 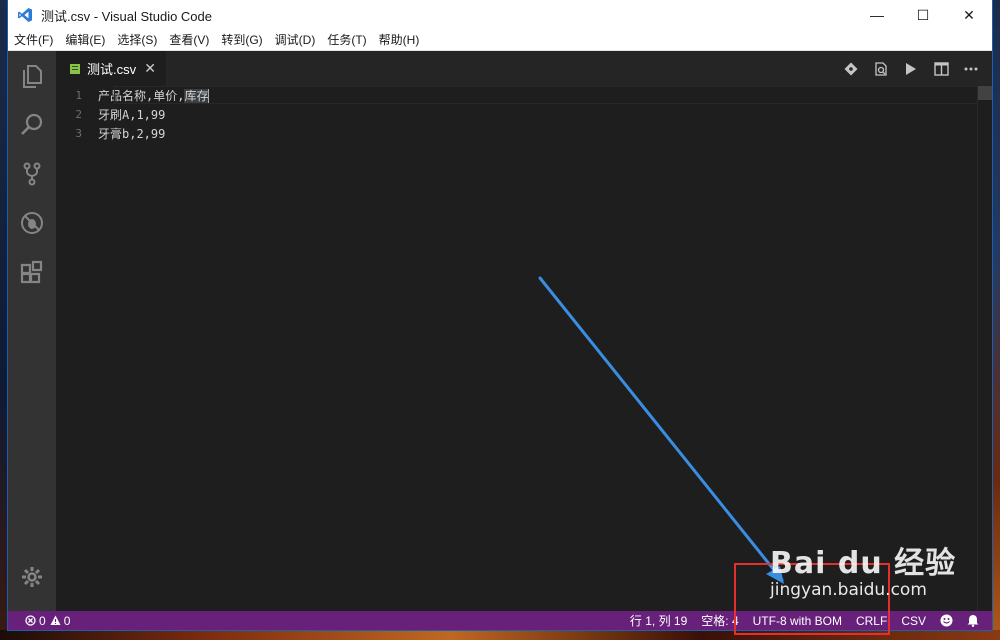 What do you see at coordinates (78, 95) in the screenshot?
I see `line-number: 1` at bounding box center [78, 95].